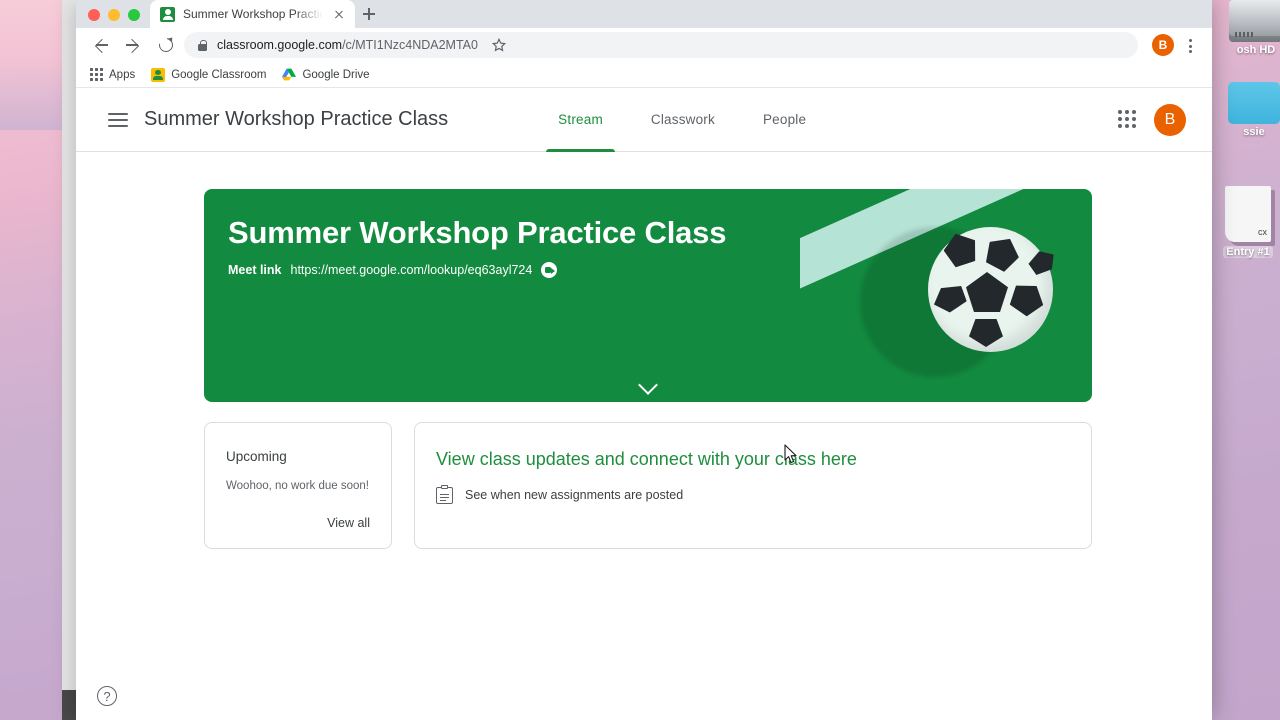  What do you see at coordinates (1262, 232) in the screenshot?
I see `document-extension: cx` at bounding box center [1262, 232].